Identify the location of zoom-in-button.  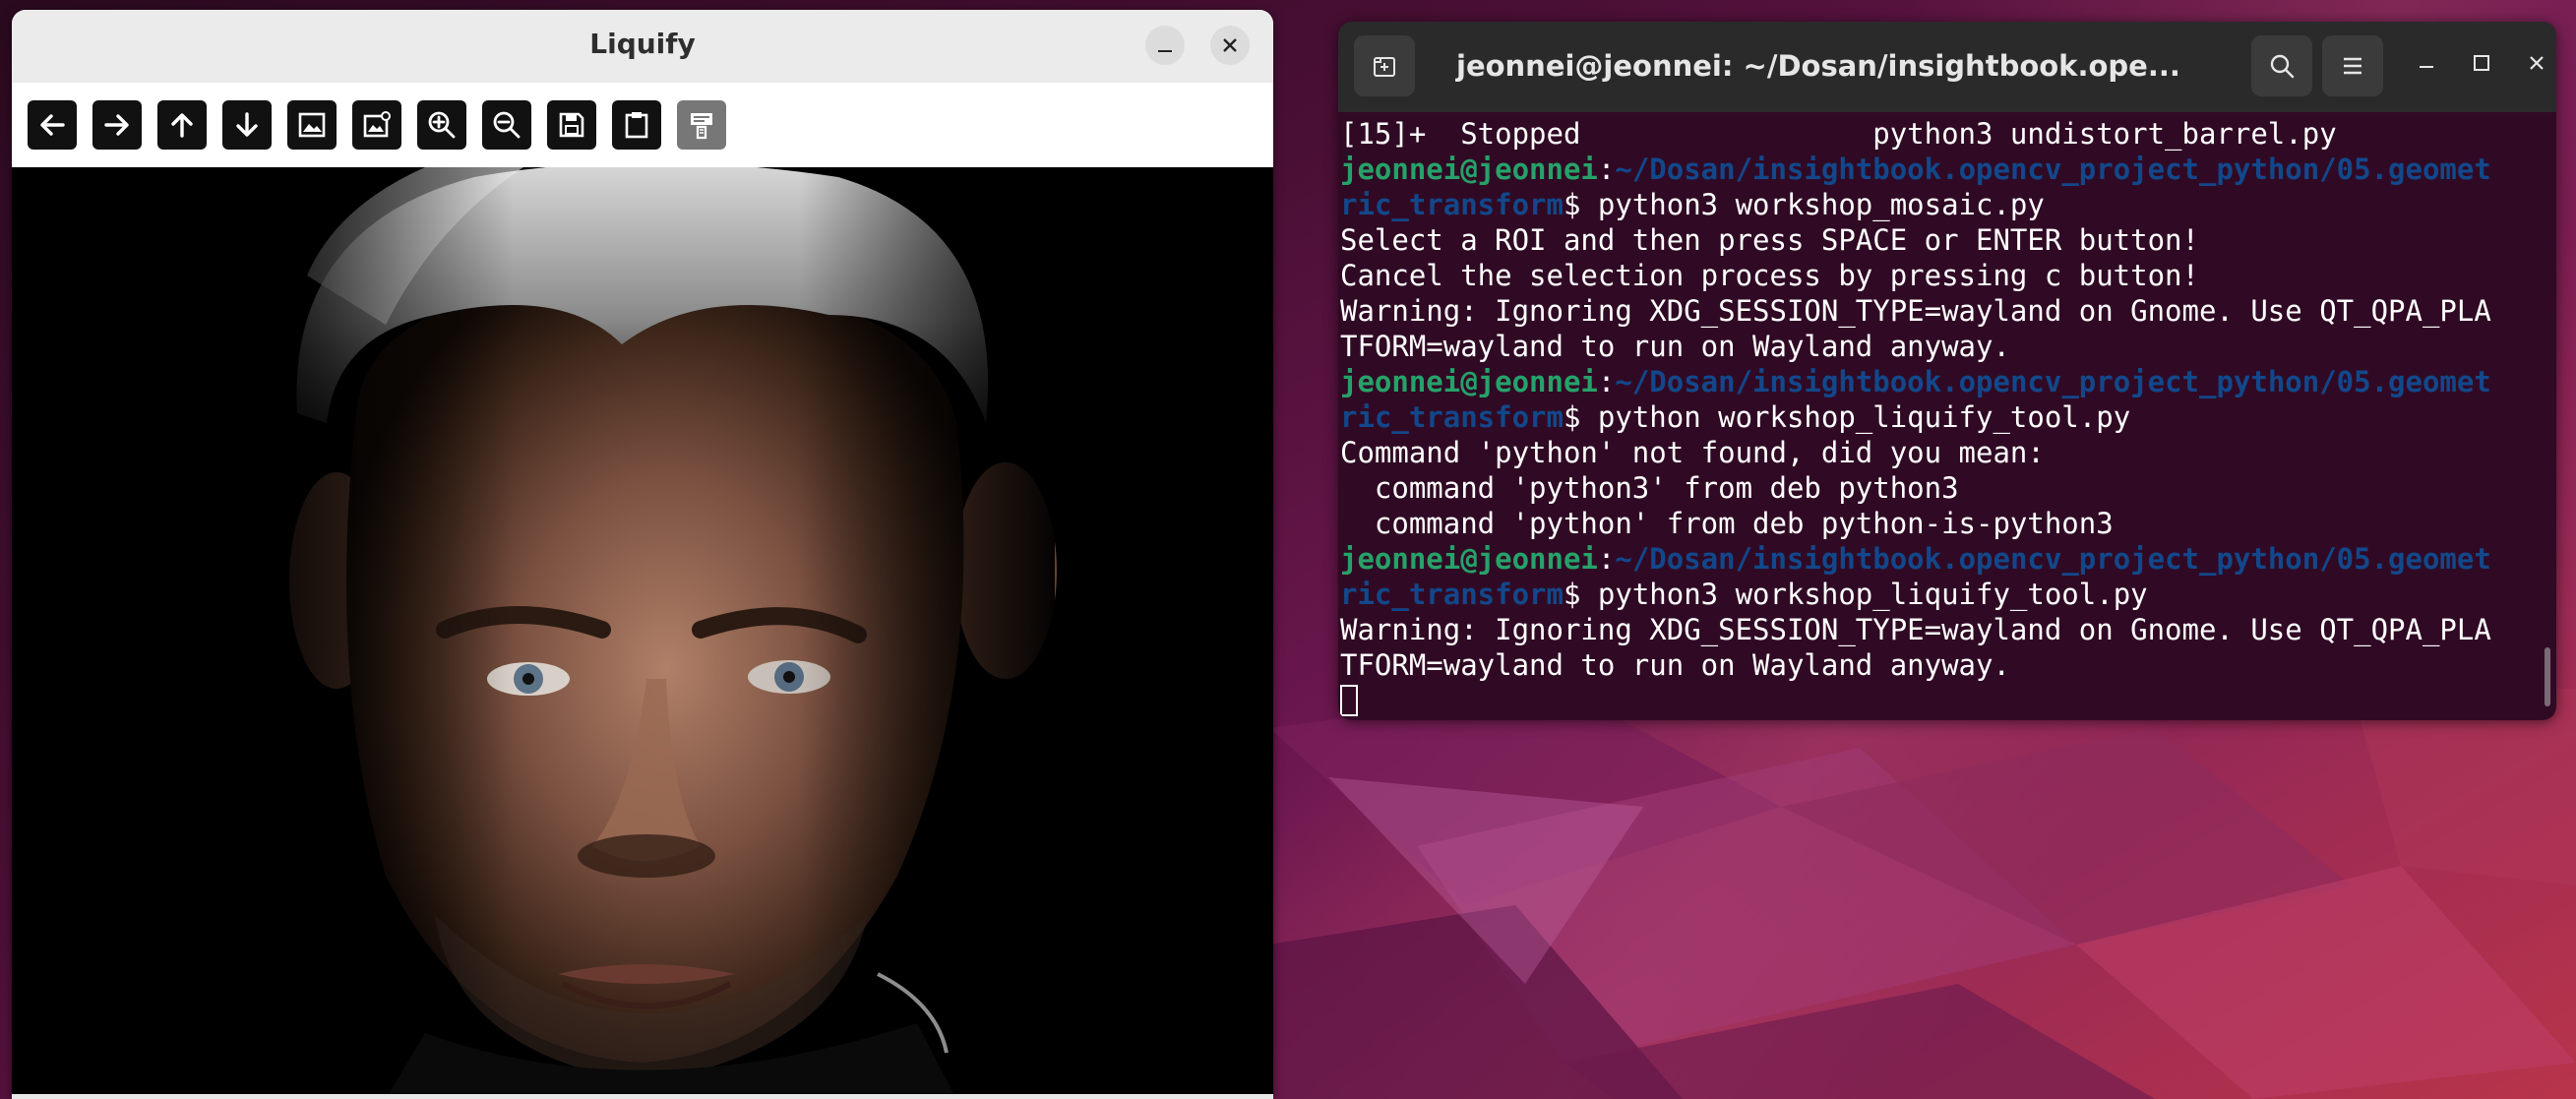
(441, 125).